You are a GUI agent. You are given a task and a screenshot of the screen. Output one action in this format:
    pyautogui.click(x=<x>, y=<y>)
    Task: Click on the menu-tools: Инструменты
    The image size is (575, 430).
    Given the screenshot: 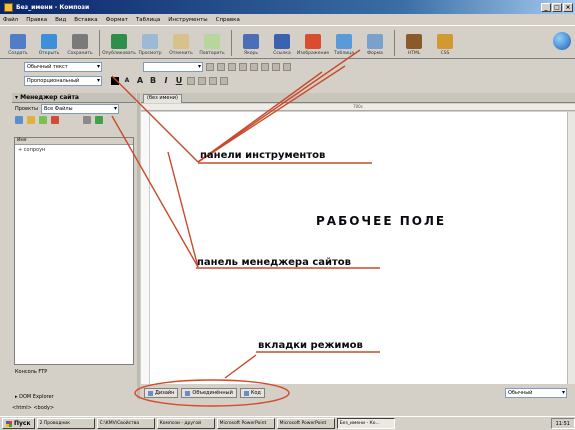 What is the action you would take?
    pyautogui.click(x=187, y=20)
    